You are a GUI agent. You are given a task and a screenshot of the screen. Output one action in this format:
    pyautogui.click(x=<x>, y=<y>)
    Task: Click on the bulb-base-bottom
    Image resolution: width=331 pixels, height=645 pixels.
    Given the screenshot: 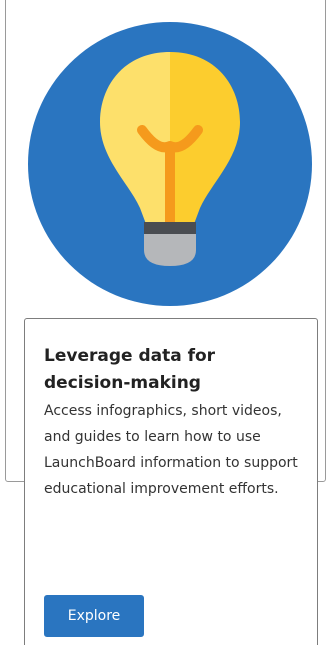 What is the action you would take?
    pyautogui.click(x=170, y=254)
    